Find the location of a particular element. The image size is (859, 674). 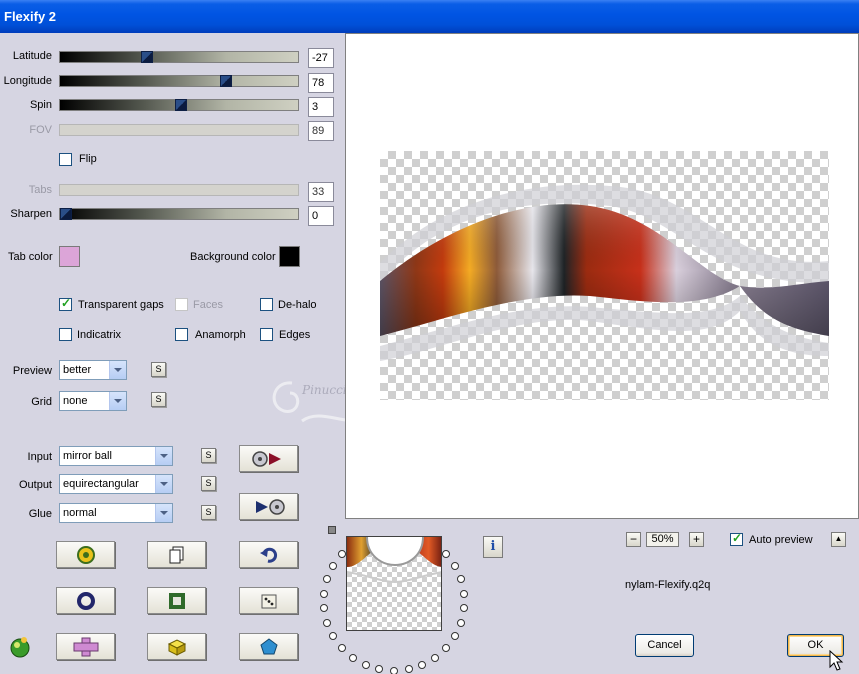

output-select-value: equirectangular is located at coordinates (101, 484).